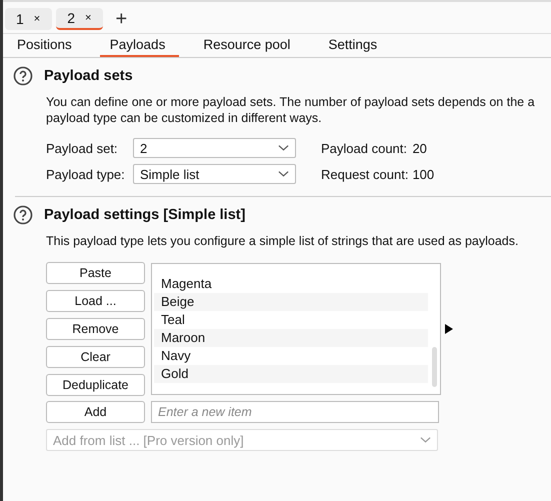 This screenshot has height=501, width=551. I want to click on new-tab-button: +, so click(121, 19).